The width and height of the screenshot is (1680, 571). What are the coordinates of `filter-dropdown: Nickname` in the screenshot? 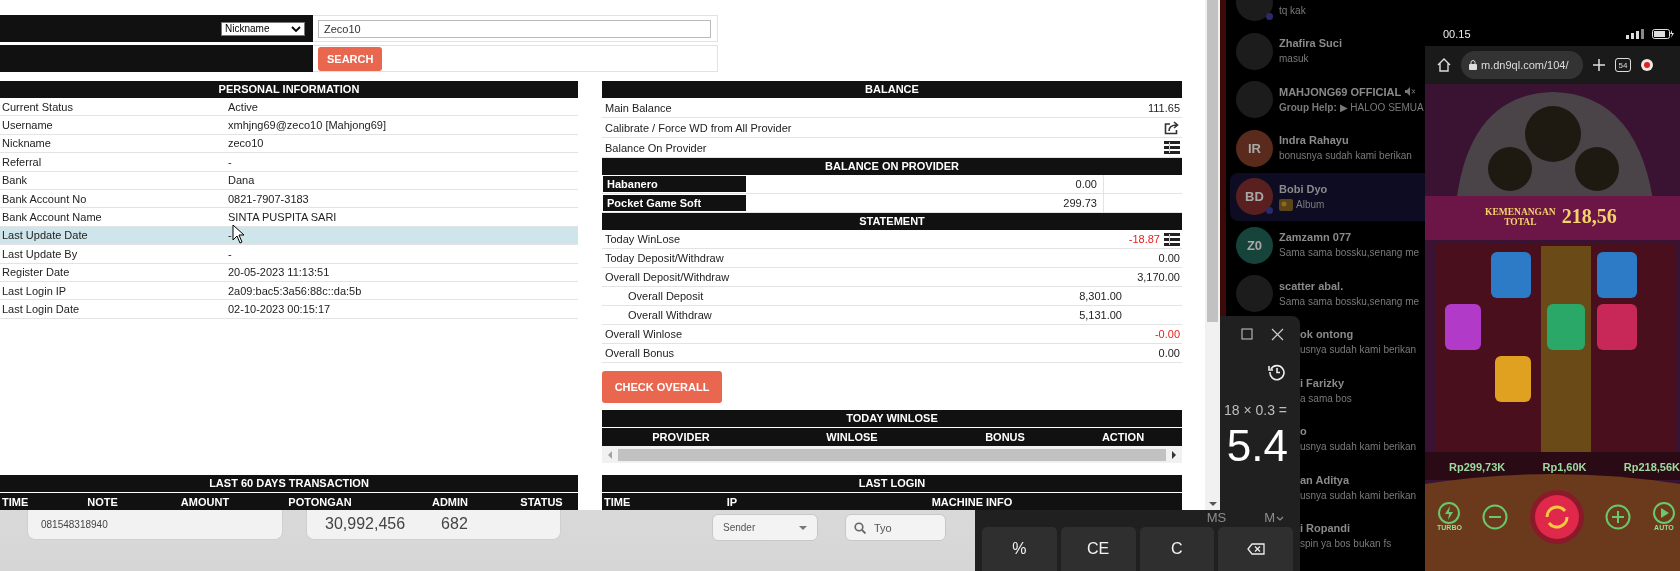 It's located at (263, 28).